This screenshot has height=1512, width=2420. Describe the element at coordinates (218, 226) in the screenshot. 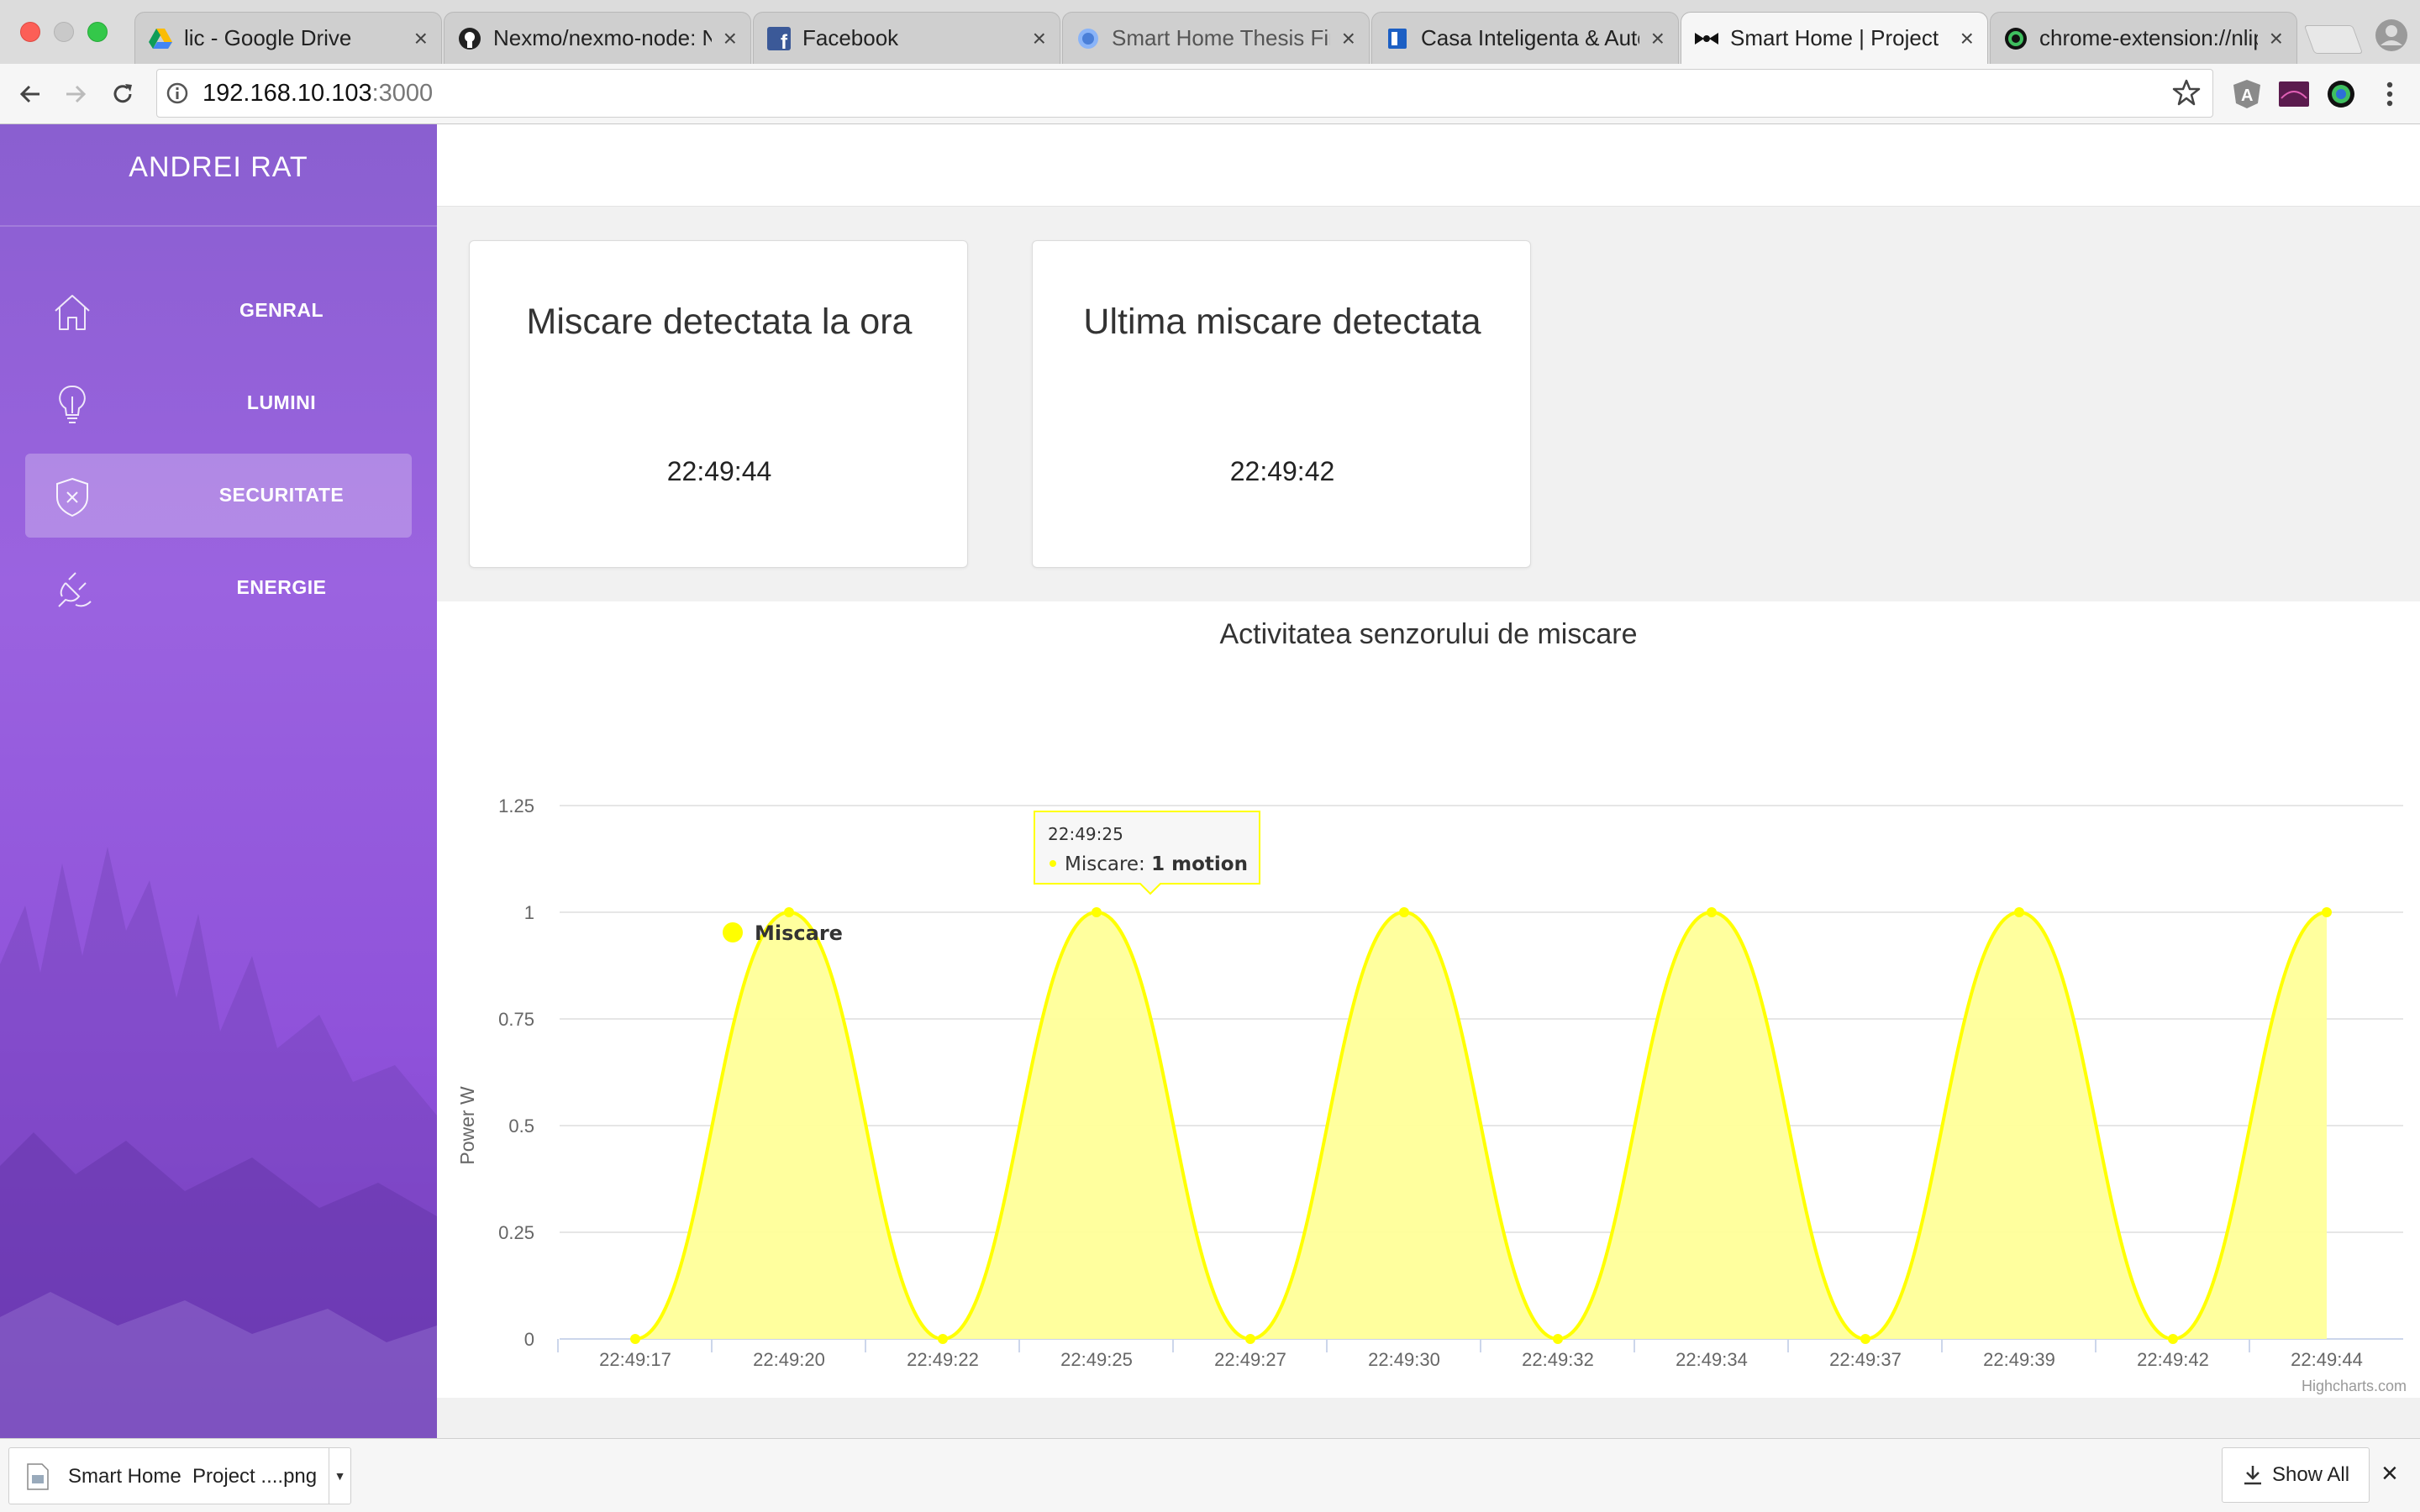

I see `sidebar-divider` at that location.